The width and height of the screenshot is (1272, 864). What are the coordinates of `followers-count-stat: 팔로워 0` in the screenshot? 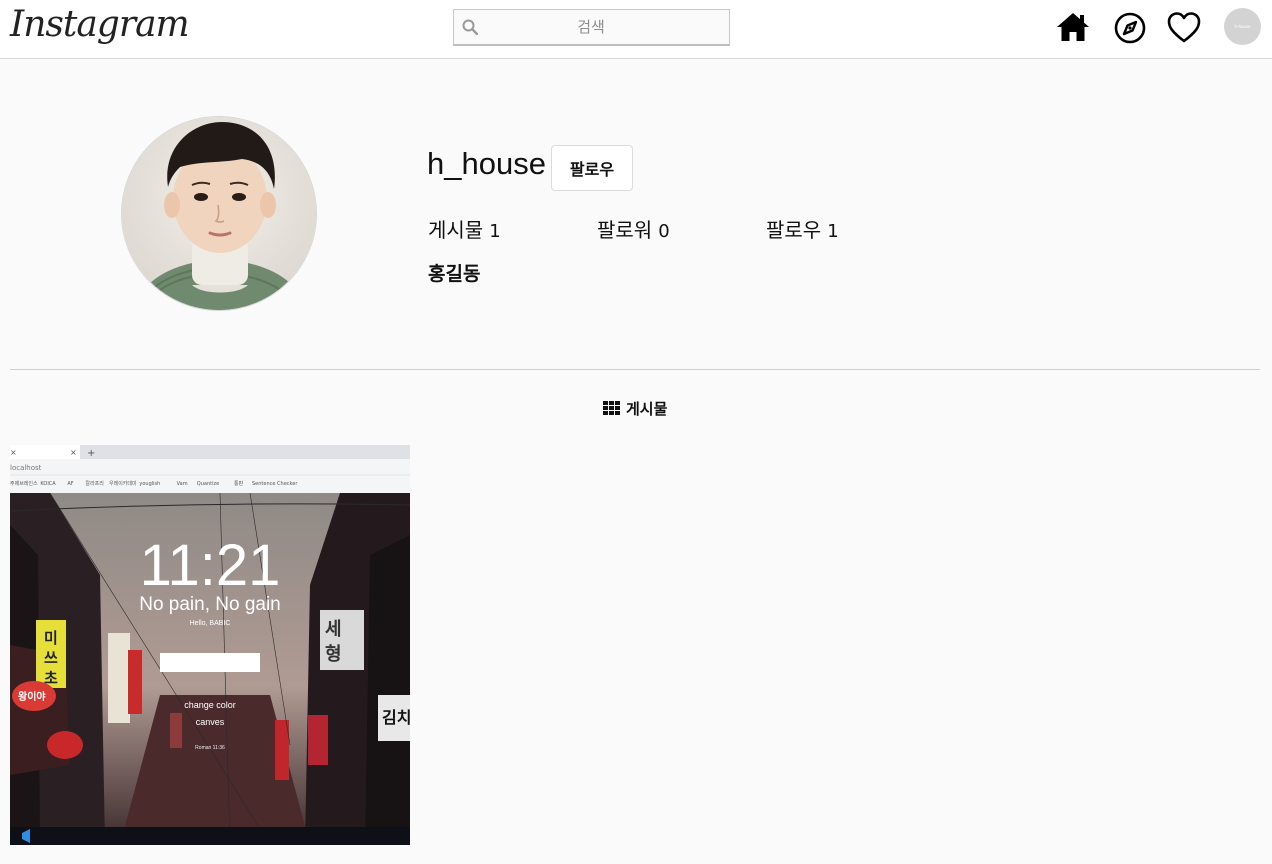 It's located at (633, 228).